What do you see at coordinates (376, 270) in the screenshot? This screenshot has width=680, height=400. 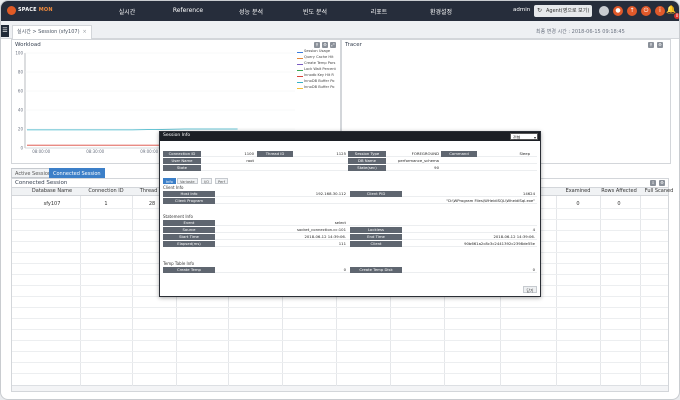 I see `field-label: Create Temp Disk` at bounding box center [376, 270].